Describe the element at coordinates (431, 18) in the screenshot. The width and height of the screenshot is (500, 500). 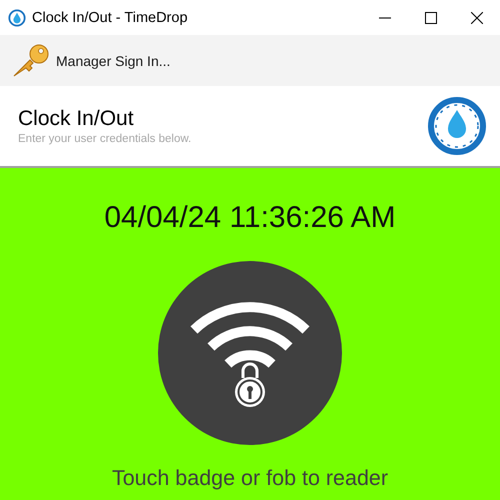
I see `maximize-icon` at that location.